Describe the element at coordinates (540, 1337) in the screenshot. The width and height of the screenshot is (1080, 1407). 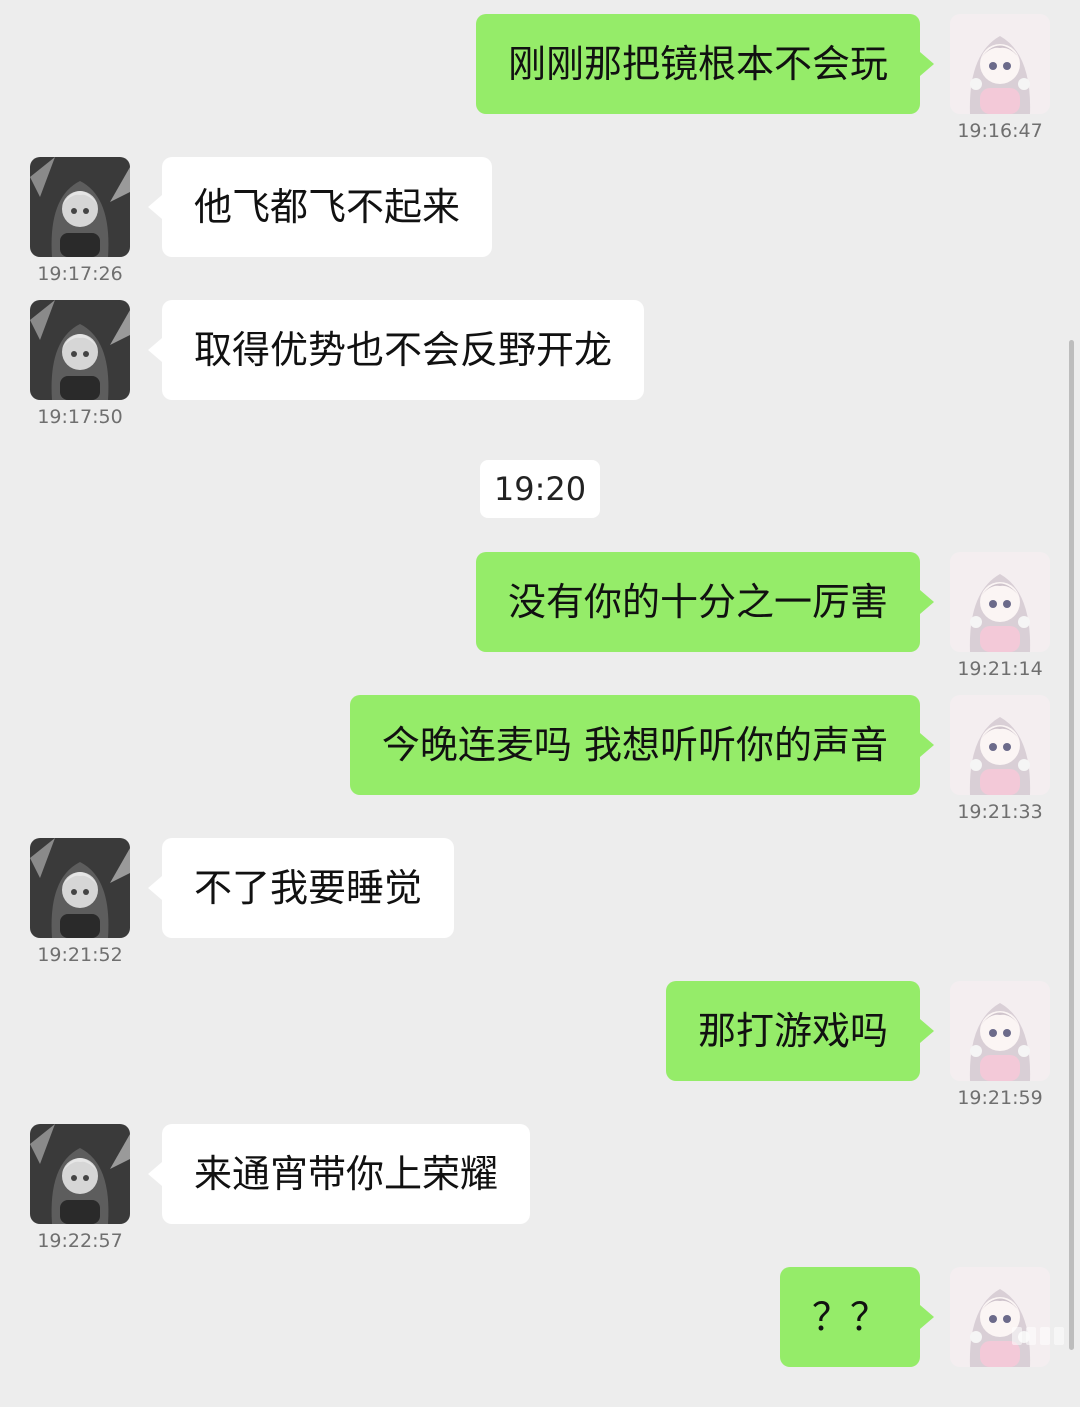
I see `message-row: ？？` at that location.